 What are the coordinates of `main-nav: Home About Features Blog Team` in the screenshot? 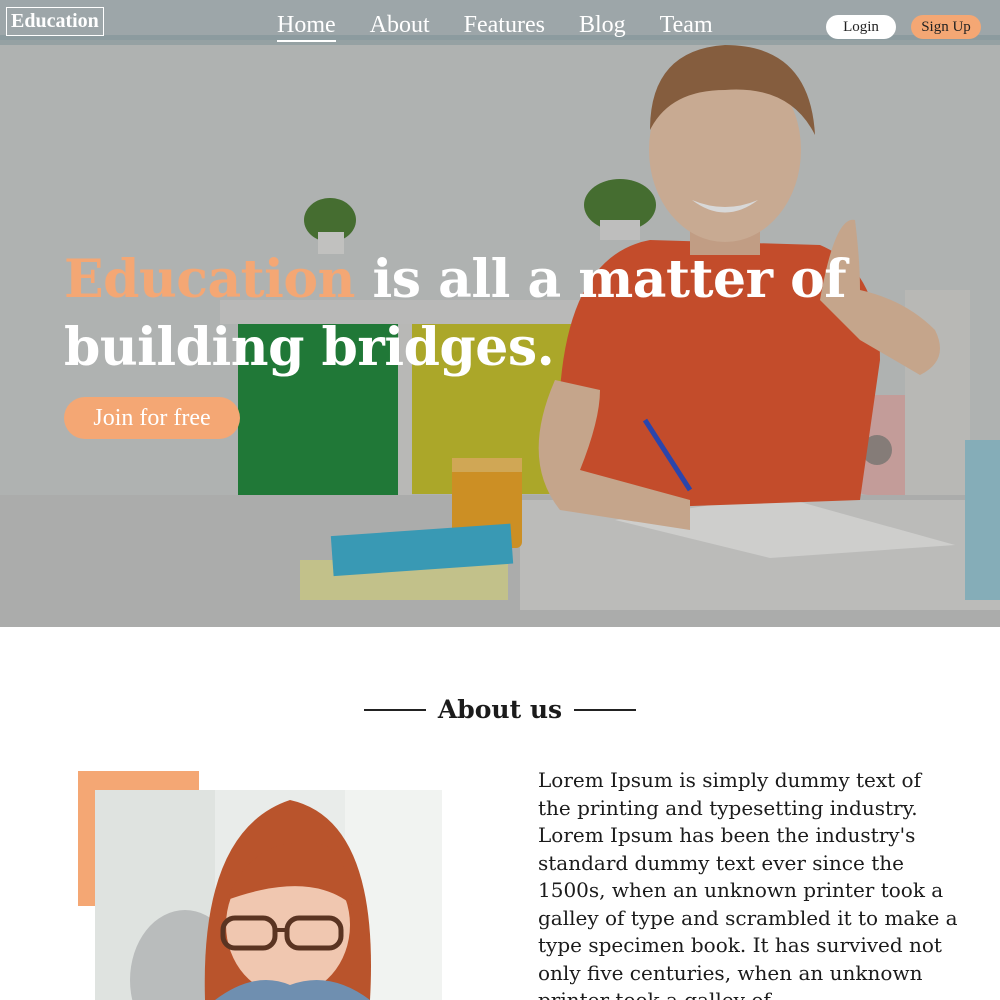 It's located at (495, 26).